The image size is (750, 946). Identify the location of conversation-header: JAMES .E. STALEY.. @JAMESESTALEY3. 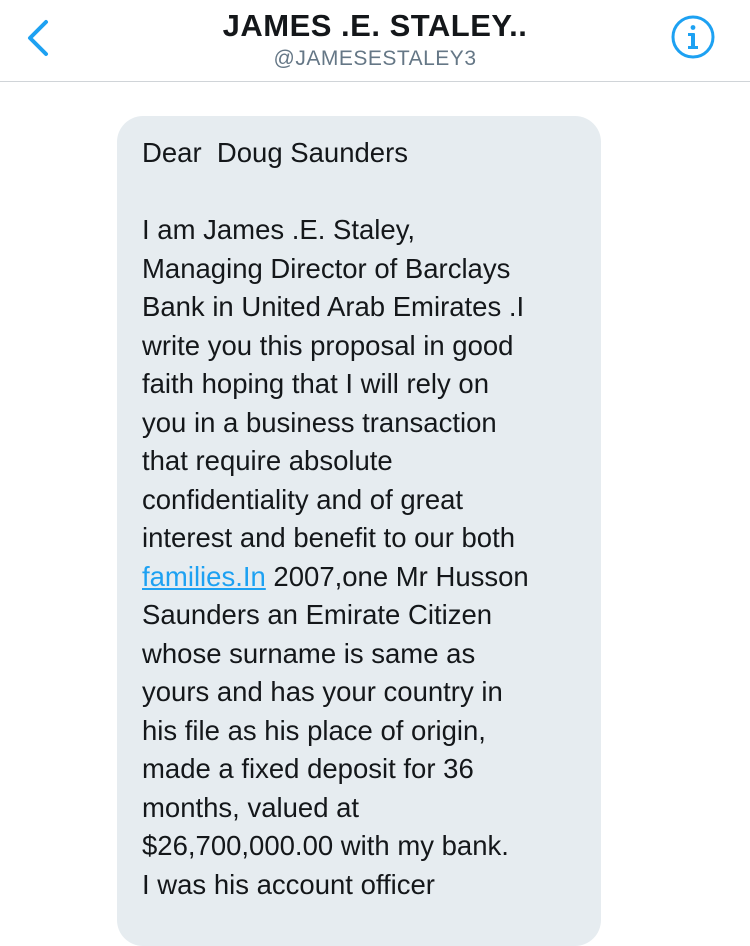
(375, 41).